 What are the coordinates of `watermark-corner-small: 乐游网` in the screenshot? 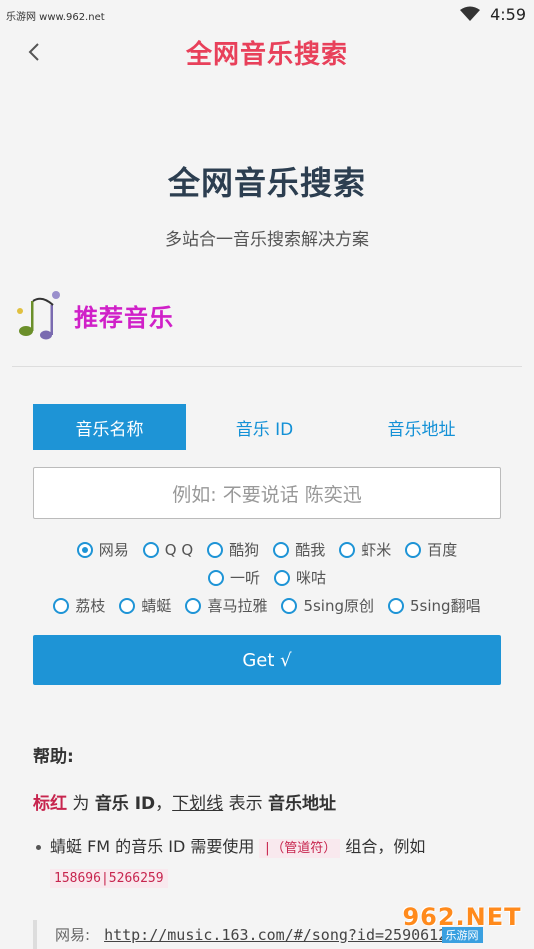 It's located at (462, 935).